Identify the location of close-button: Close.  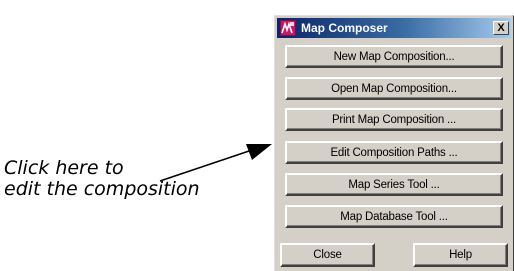
(327, 255).